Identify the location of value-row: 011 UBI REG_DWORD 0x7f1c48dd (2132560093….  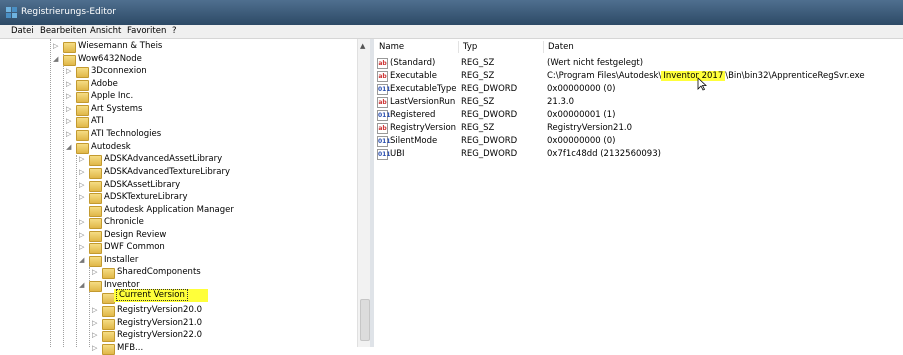
(638, 154).